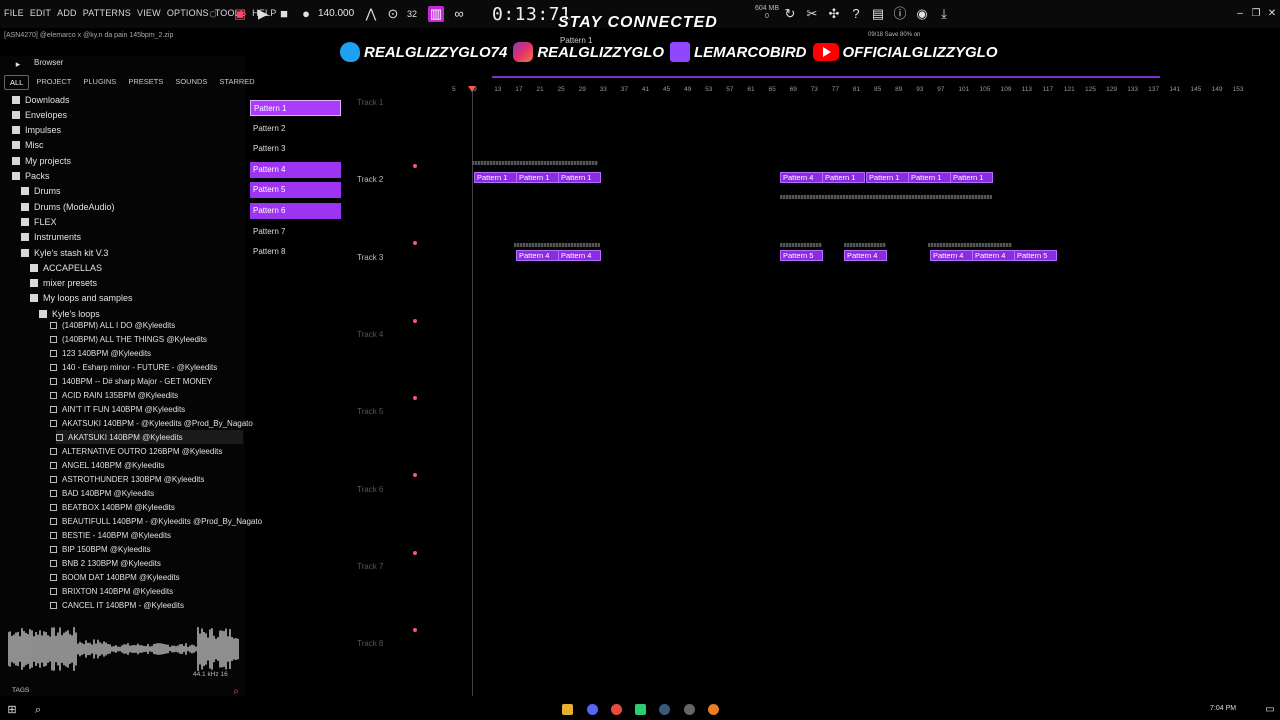 Image resolution: width=1280 pixels, height=720 pixels. I want to click on track-label: Track 4, so click(370, 334).